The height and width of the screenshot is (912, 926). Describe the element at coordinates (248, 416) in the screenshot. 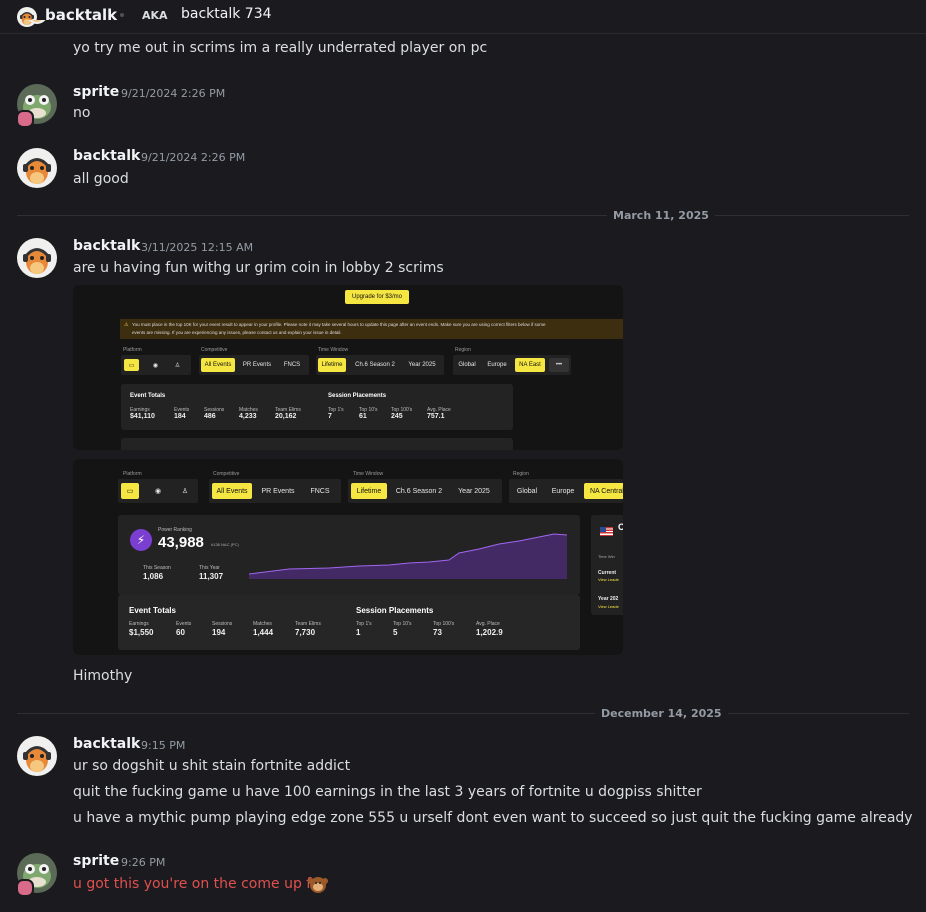

I see `stat-value: 4,233` at that location.